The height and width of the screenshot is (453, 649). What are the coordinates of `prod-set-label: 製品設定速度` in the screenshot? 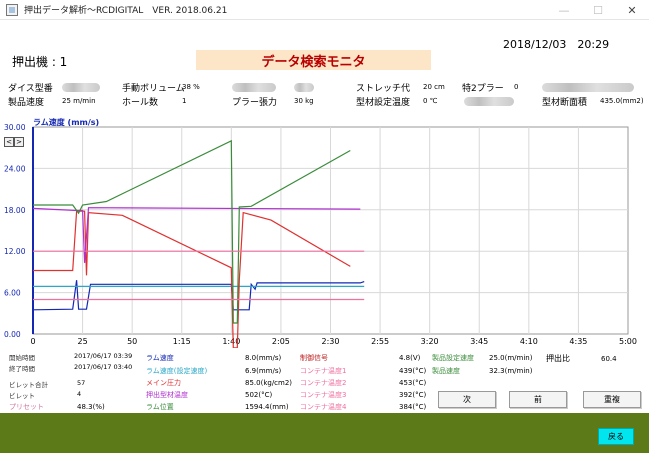 It's located at (453, 358).